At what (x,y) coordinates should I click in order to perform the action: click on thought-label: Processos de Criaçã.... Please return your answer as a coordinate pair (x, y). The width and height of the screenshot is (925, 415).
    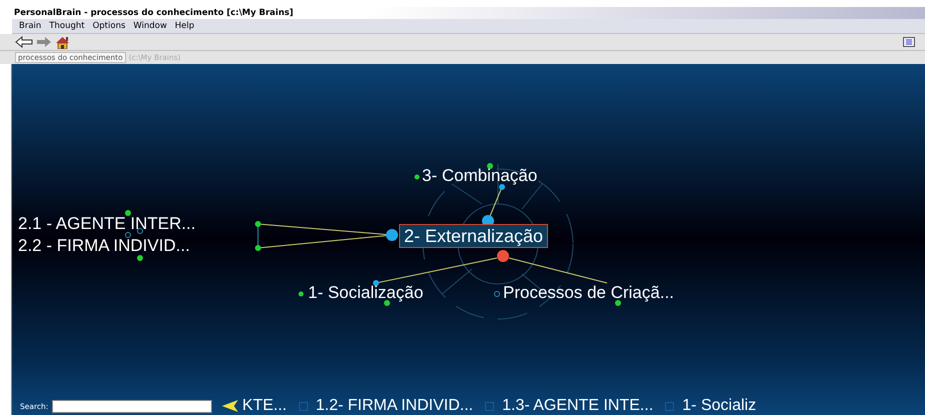
    Looking at the image, I should click on (588, 293).